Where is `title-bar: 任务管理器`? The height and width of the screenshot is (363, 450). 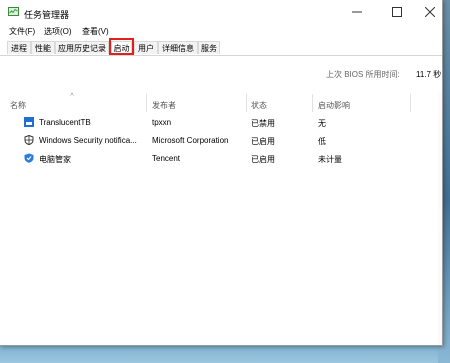
title-bar: 任务管理器 is located at coordinates (221, 12).